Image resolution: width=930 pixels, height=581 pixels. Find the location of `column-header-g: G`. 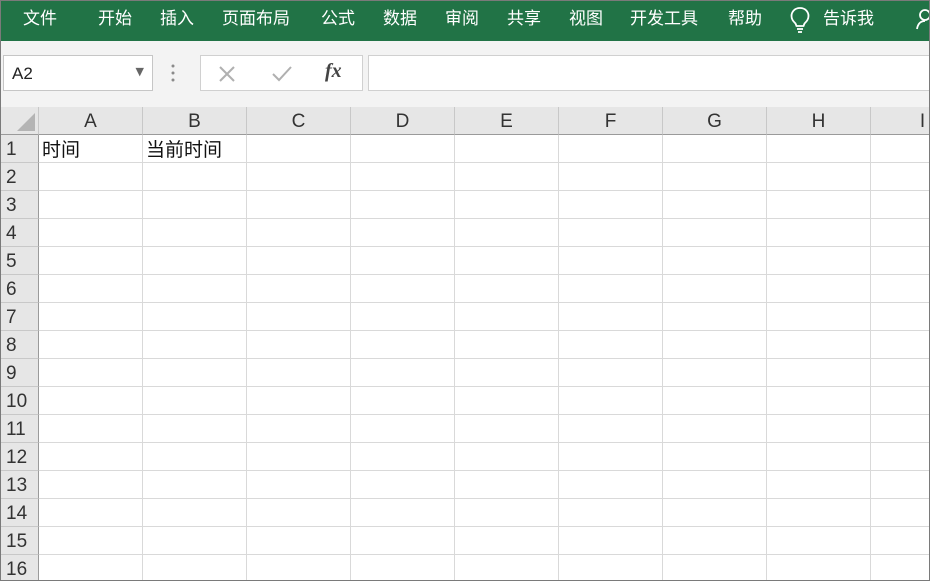

column-header-g: G is located at coordinates (715, 121).